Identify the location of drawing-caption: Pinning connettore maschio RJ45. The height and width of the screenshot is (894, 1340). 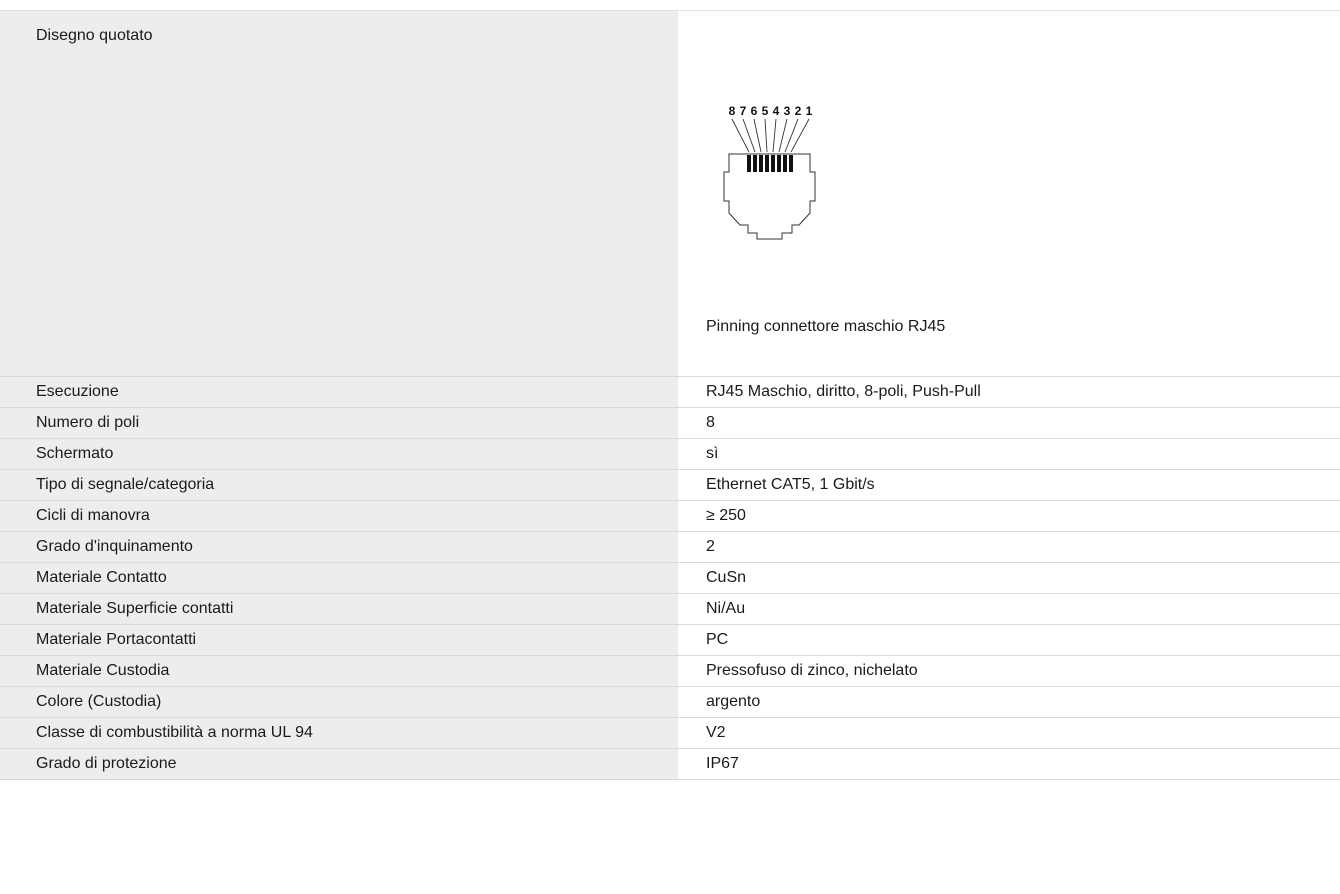
(826, 326).